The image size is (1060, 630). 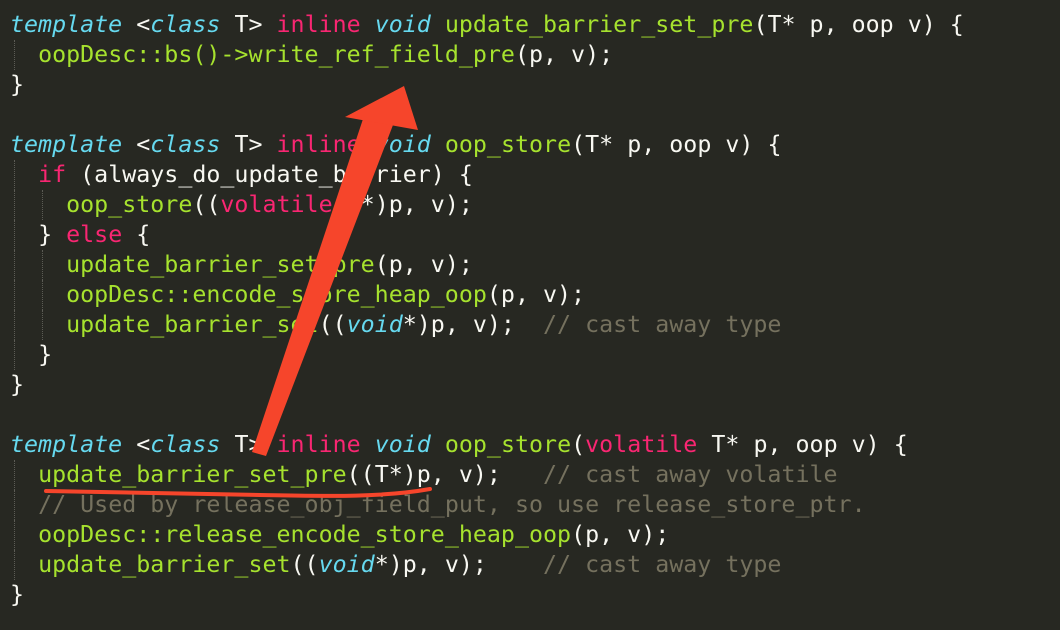 What do you see at coordinates (578, 444) in the screenshot?
I see `code-token: (` at bounding box center [578, 444].